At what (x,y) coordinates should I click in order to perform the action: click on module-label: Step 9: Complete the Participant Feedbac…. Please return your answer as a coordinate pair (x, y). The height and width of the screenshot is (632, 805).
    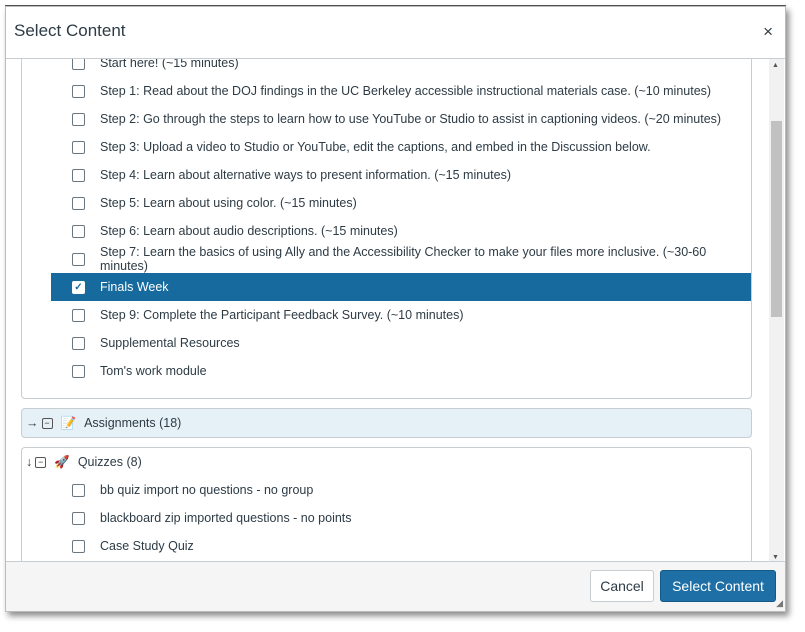
    Looking at the image, I should click on (282, 315).